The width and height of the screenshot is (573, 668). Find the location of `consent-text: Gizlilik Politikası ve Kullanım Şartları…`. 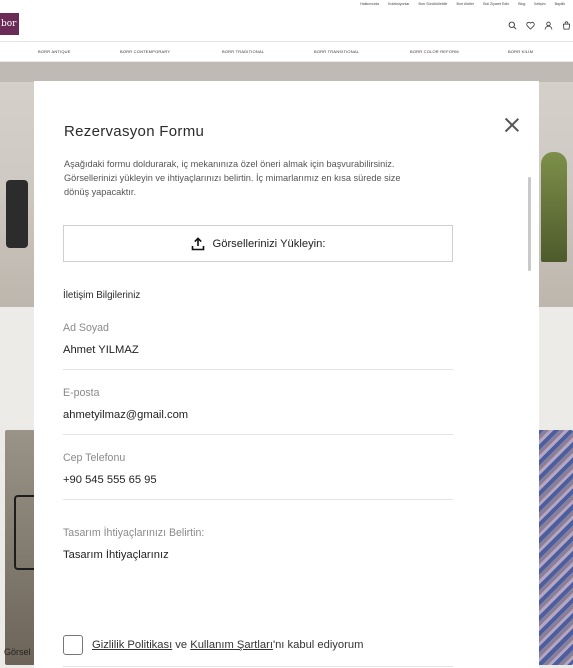

consent-text: Gizlilik Politikası ve Kullanım Şartları… is located at coordinates (227, 645).